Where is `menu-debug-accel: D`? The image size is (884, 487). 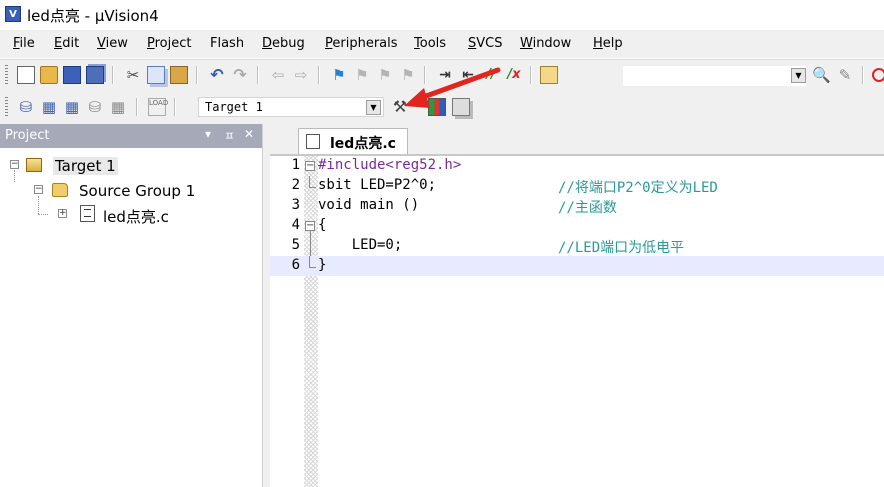 menu-debug-accel: D is located at coordinates (267, 43).